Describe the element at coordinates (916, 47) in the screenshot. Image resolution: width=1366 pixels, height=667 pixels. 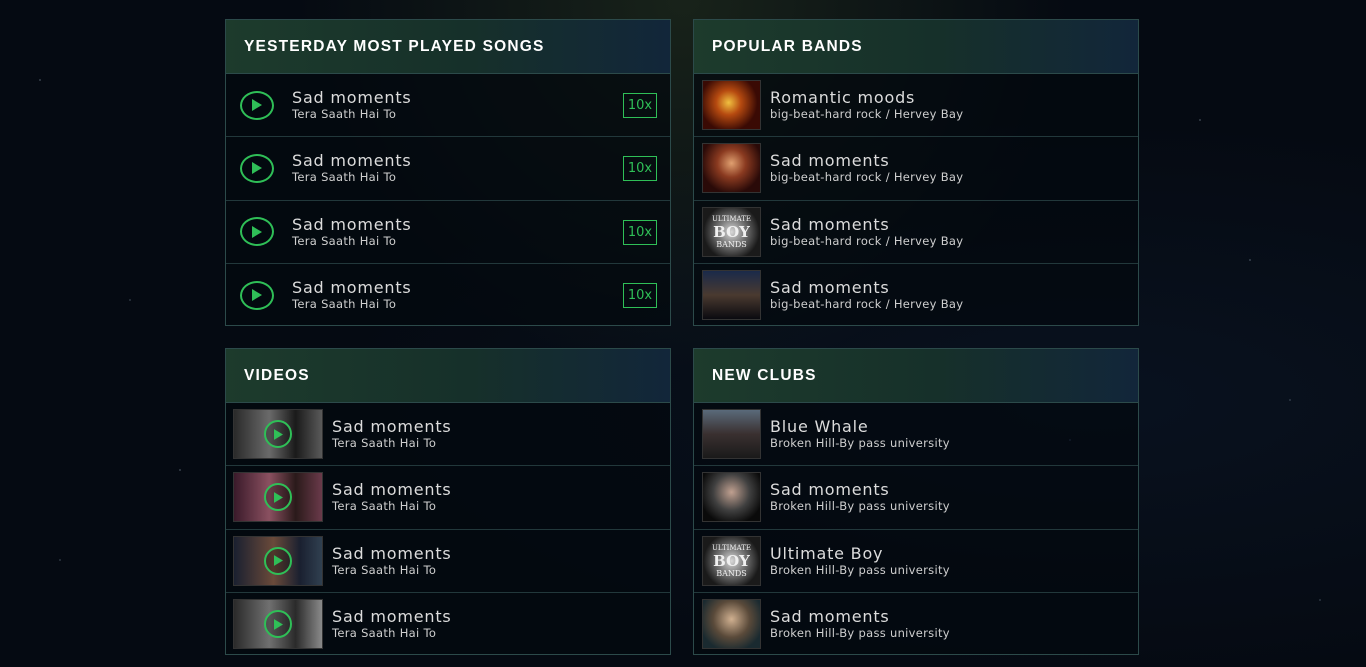
I see `panel-heading: POPULAR BANDS` at that location.